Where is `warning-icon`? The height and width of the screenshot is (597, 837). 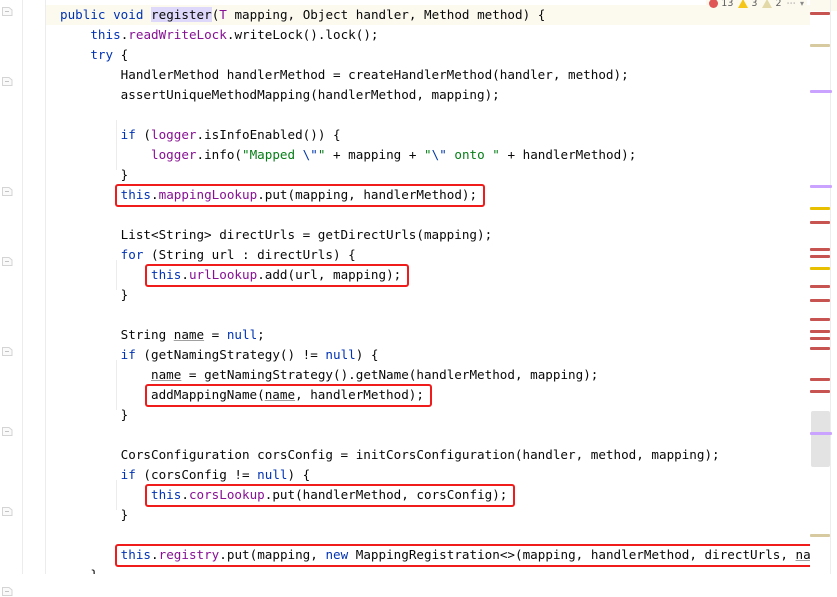 warning-icon is located at coordinates (743, 4).